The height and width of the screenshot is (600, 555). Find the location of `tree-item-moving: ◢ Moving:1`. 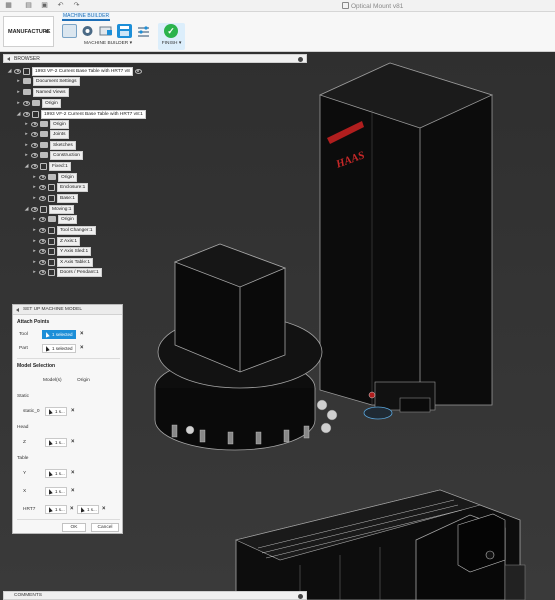

tree-item-moving: ◢ Moving:1 is located at coordinates (49, 209).